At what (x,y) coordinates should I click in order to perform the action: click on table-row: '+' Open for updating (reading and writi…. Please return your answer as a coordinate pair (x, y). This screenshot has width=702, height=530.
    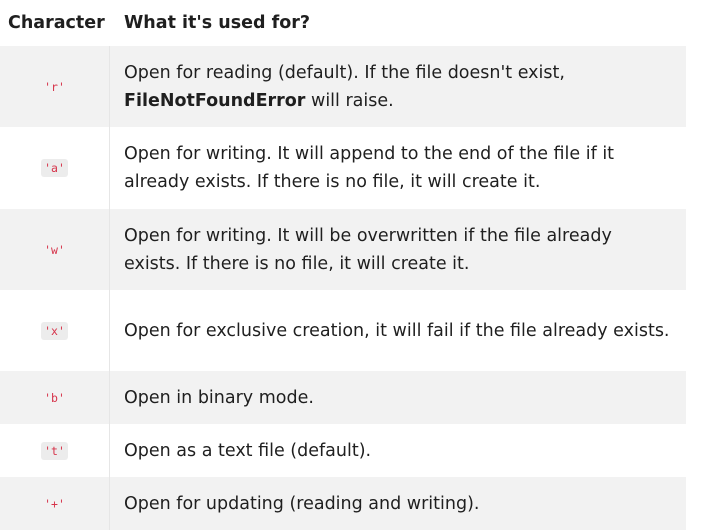
    Looking at the image, I should click on (343, 503).